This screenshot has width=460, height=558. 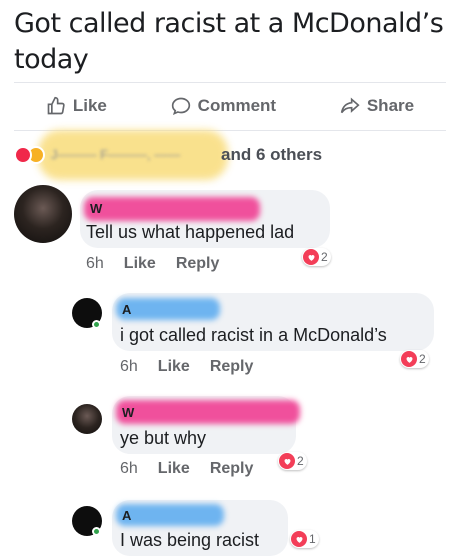 I want to click on like-button: Like, so click(x=76, y=106).